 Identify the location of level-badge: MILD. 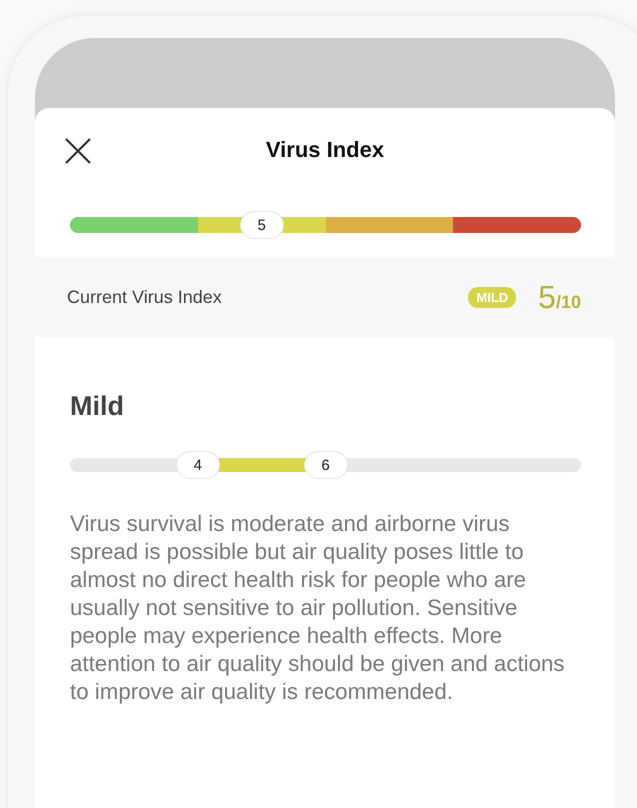
(492, 297).